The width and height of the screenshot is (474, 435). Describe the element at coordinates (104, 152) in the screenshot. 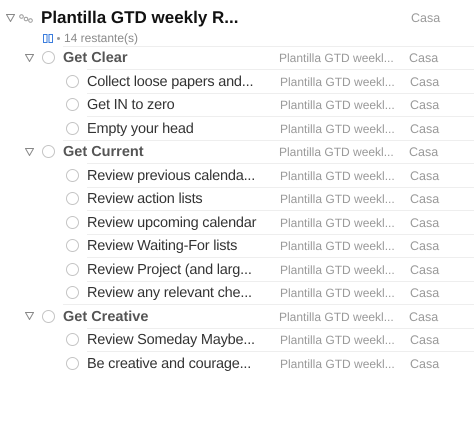

I see `group-title: Get Current` at that location.